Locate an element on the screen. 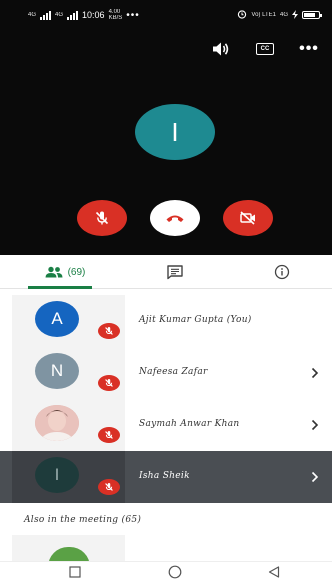 Image resolution: width=332 pixels, height=581 pixels. home-icon is located at coordinates (175, 572).